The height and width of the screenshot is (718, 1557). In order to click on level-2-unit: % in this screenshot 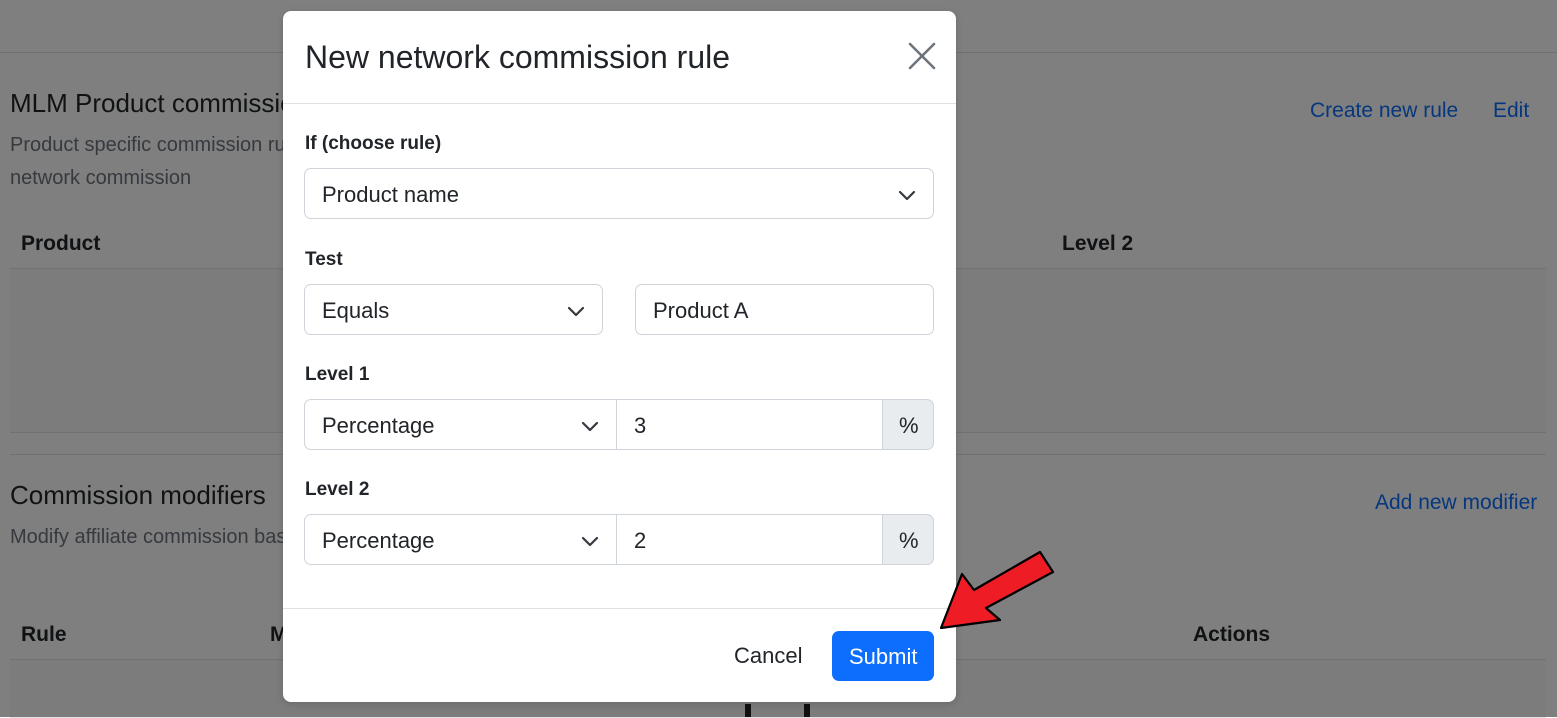, I will do `click(909, 540)`.